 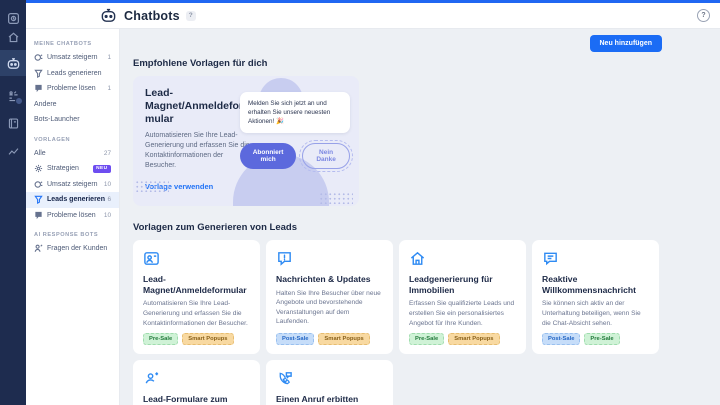 I want to click on house-icon, so click(x=462, y=258).